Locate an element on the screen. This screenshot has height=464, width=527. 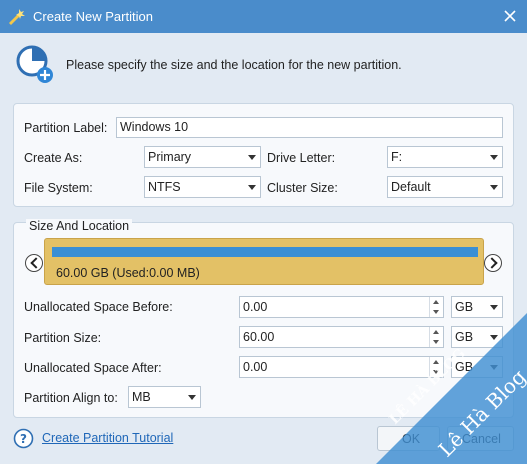
cluster-size-value: Default is located at coordinates (411, 187).